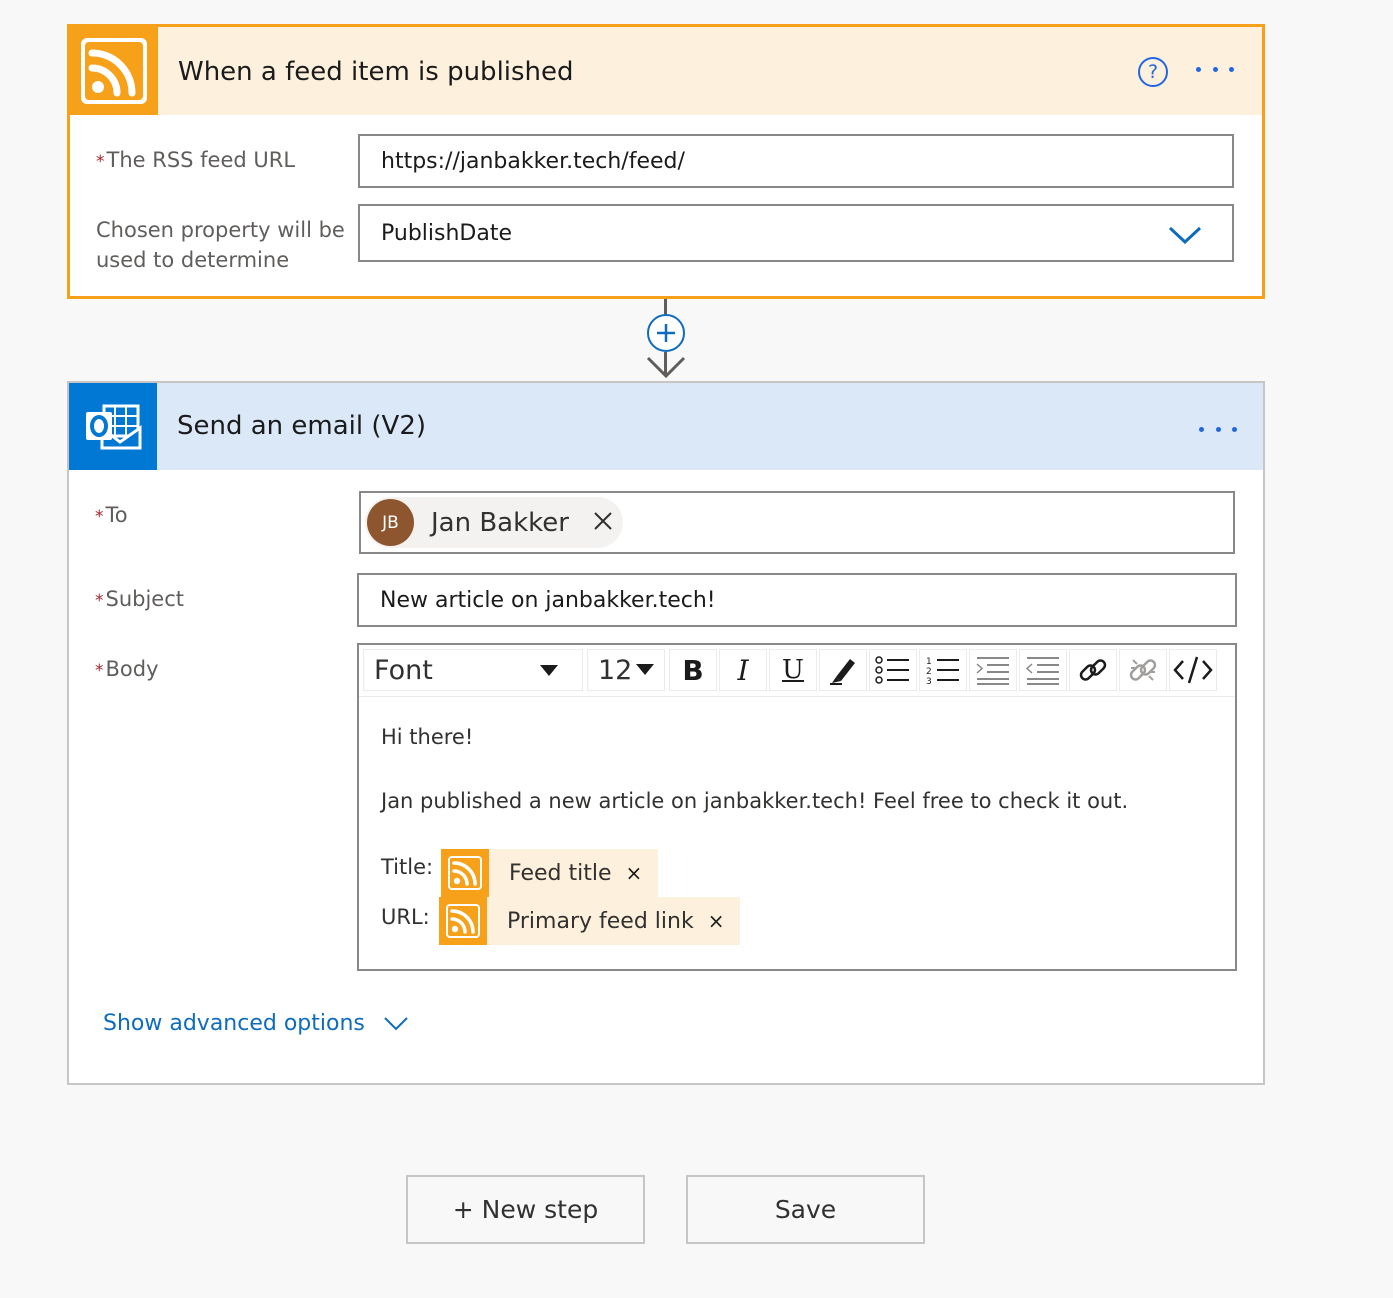 The image size is (1393, 1298). What do you see at coordinates (796, 233) in the screenshot?
I see `property-dropdown: PublishDate` at bounding box center [796, 233].